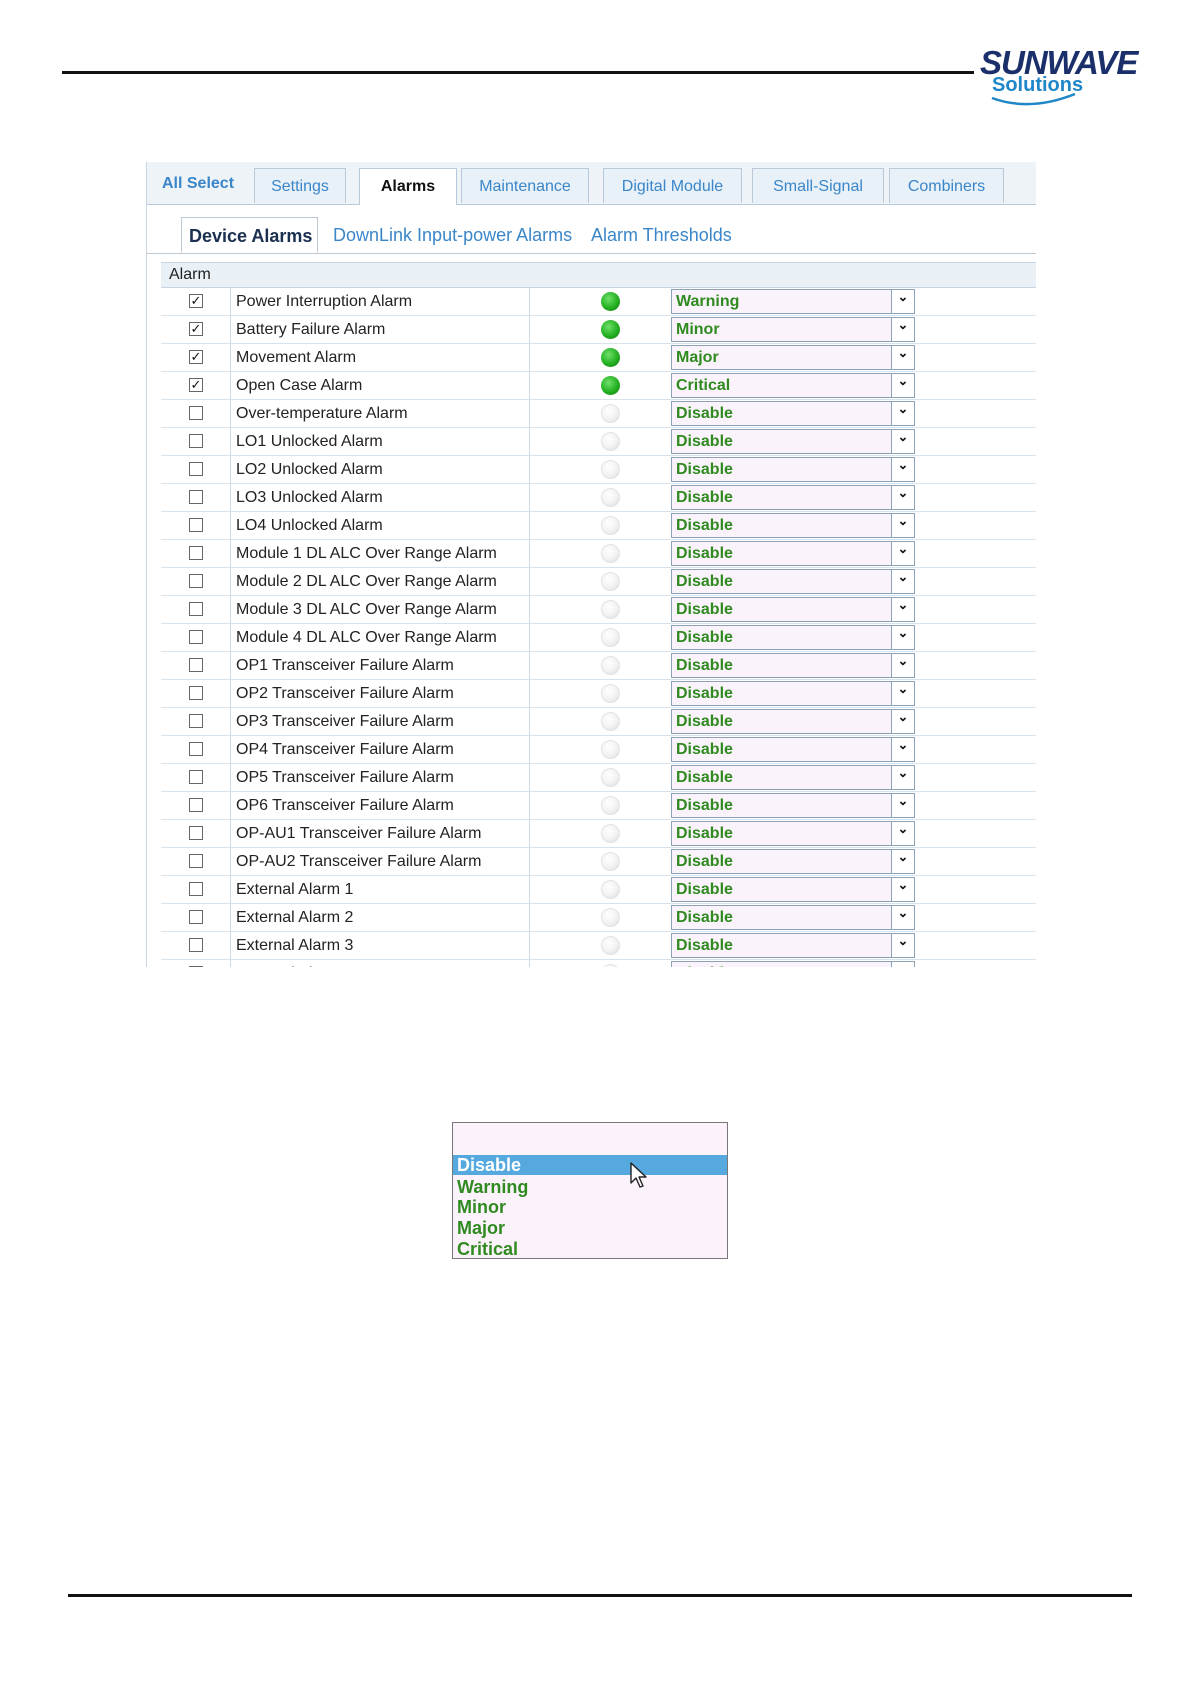 The height and width of the screenshot is (1684, 1191). What do you see at coordinates (793, 357) in the screenshot?
I see `alarm-level-select: Major ⌄` at bounding box center [793, 357].